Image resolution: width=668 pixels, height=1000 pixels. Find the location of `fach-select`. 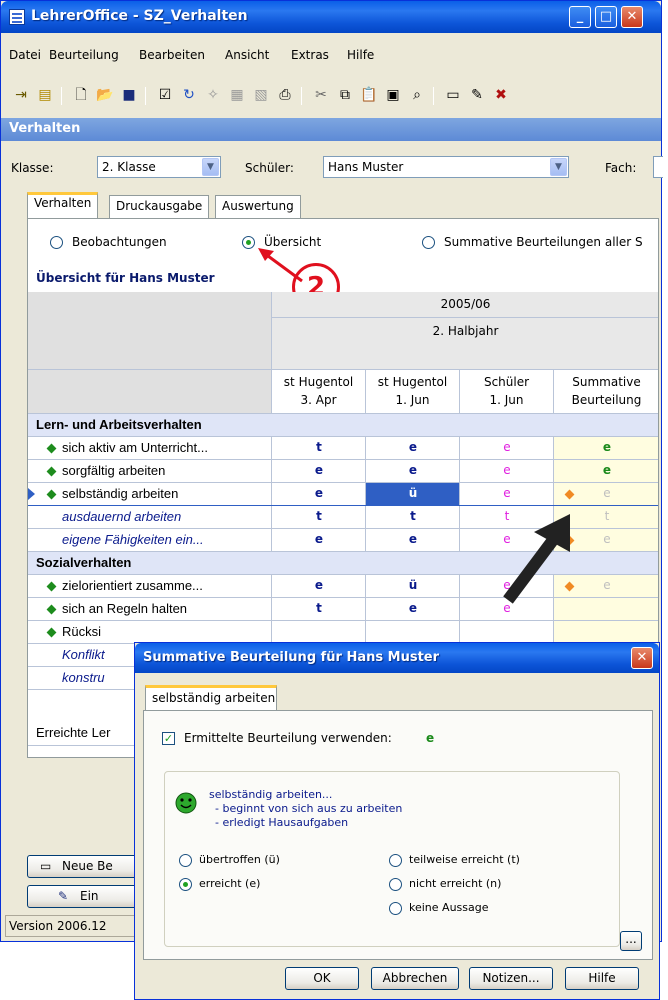

fach-select is located at coordinates (658, 167).